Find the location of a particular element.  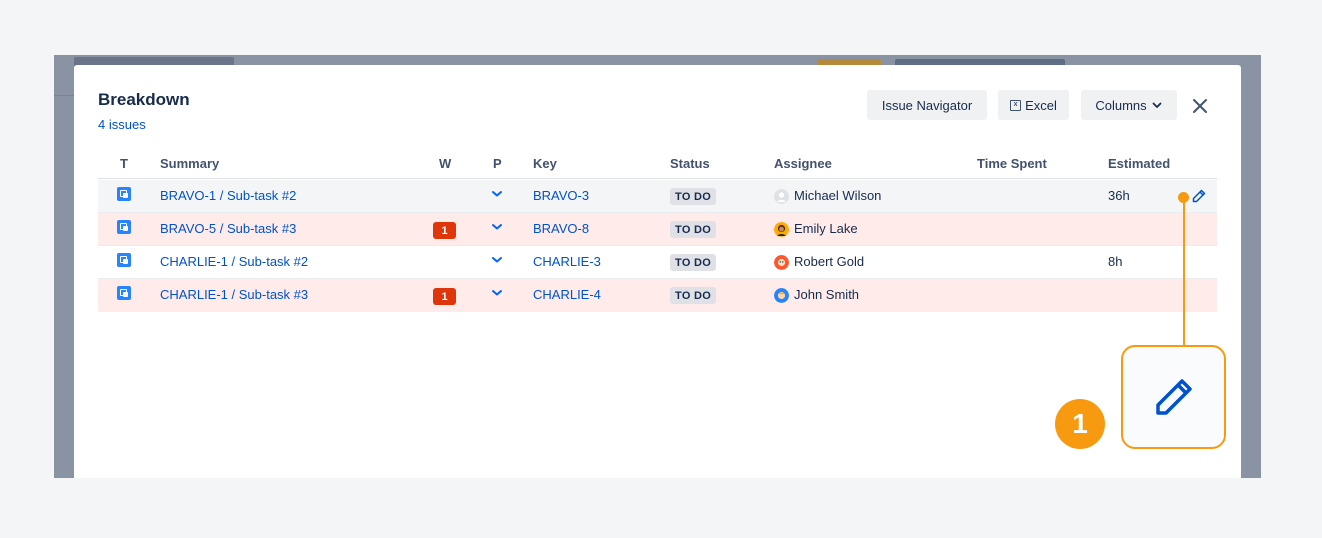

columns-button: Columns is located at coordinates (1129, 105).